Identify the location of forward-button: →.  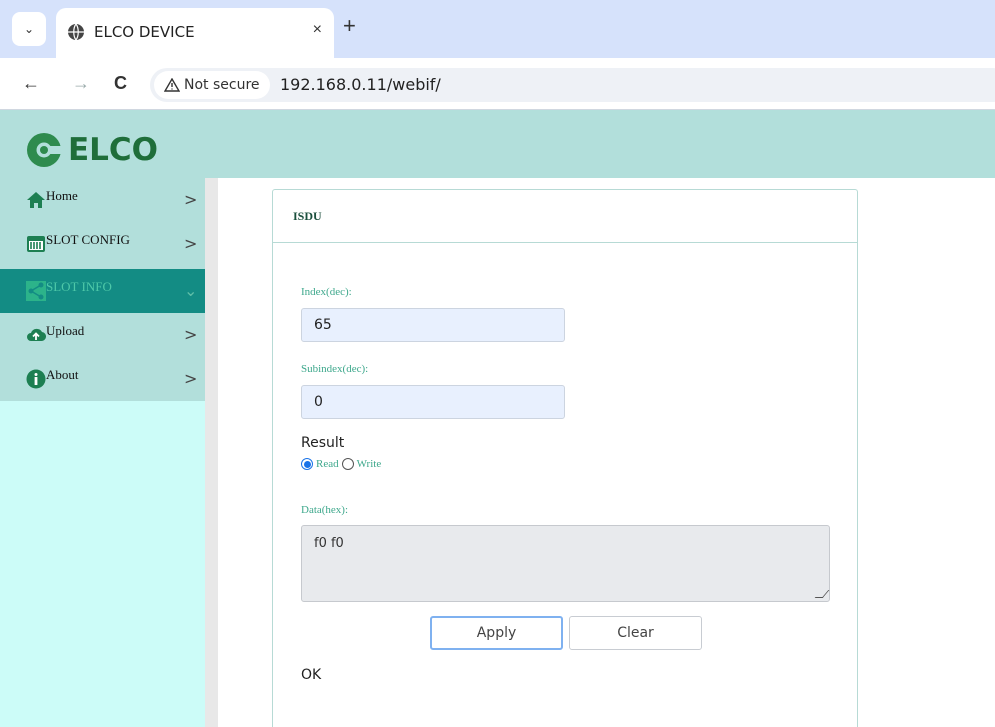
(81, 83).